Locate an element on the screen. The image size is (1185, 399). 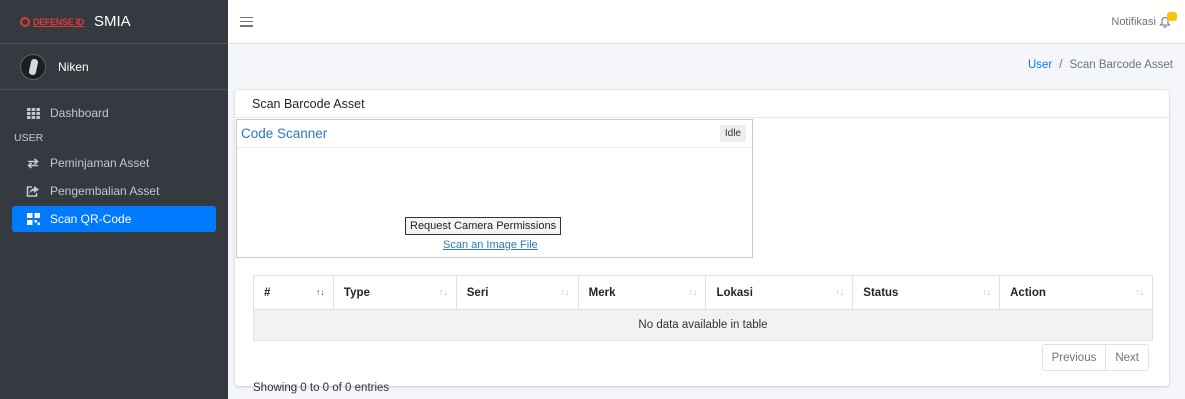
breadcrumb: User / Scan Barcode Asset is located at coordinates (706, 65).